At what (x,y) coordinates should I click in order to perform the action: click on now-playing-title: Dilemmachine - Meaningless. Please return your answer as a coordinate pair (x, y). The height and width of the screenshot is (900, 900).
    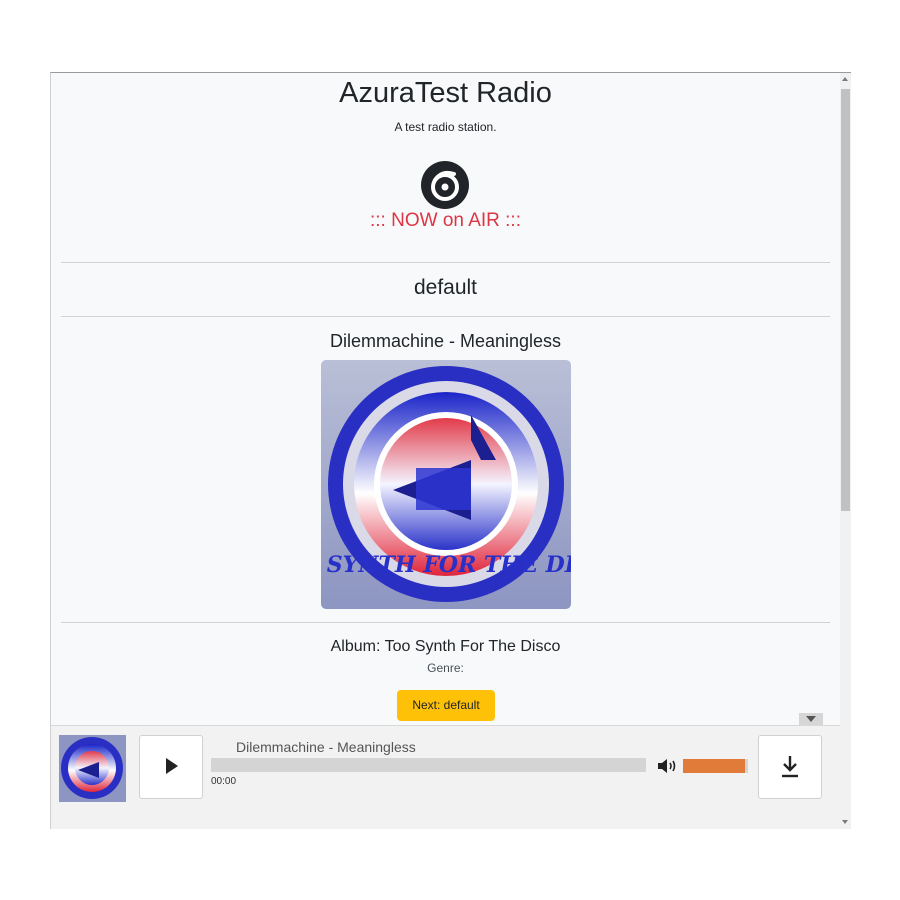
    Looking at the image, I should click on (445, 341).